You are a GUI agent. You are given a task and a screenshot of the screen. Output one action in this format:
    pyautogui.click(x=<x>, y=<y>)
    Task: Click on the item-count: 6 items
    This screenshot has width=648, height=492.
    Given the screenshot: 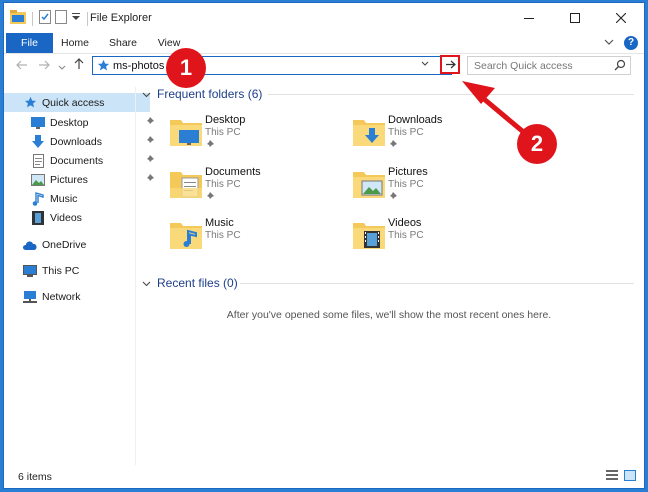 What is the action you would take?
    pyautogui.click(x=35, y=477)
    